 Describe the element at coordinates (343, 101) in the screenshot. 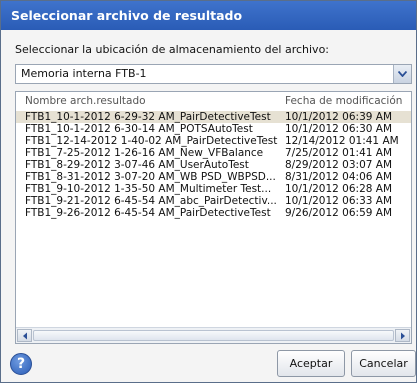

I see `column-header-date: Fecha de modificación` at that location.